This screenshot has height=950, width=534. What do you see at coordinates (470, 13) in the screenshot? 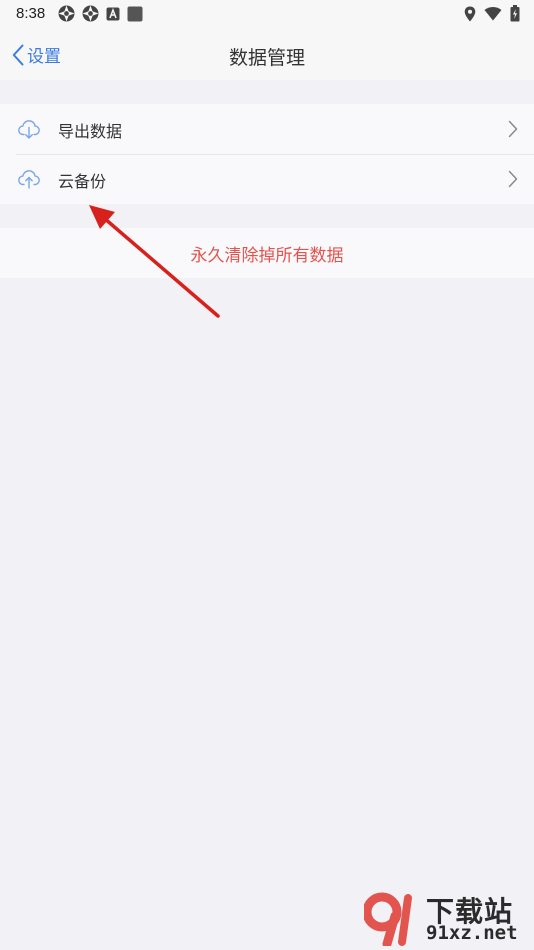
I see `location-icon` at bounding box center [470, 13].